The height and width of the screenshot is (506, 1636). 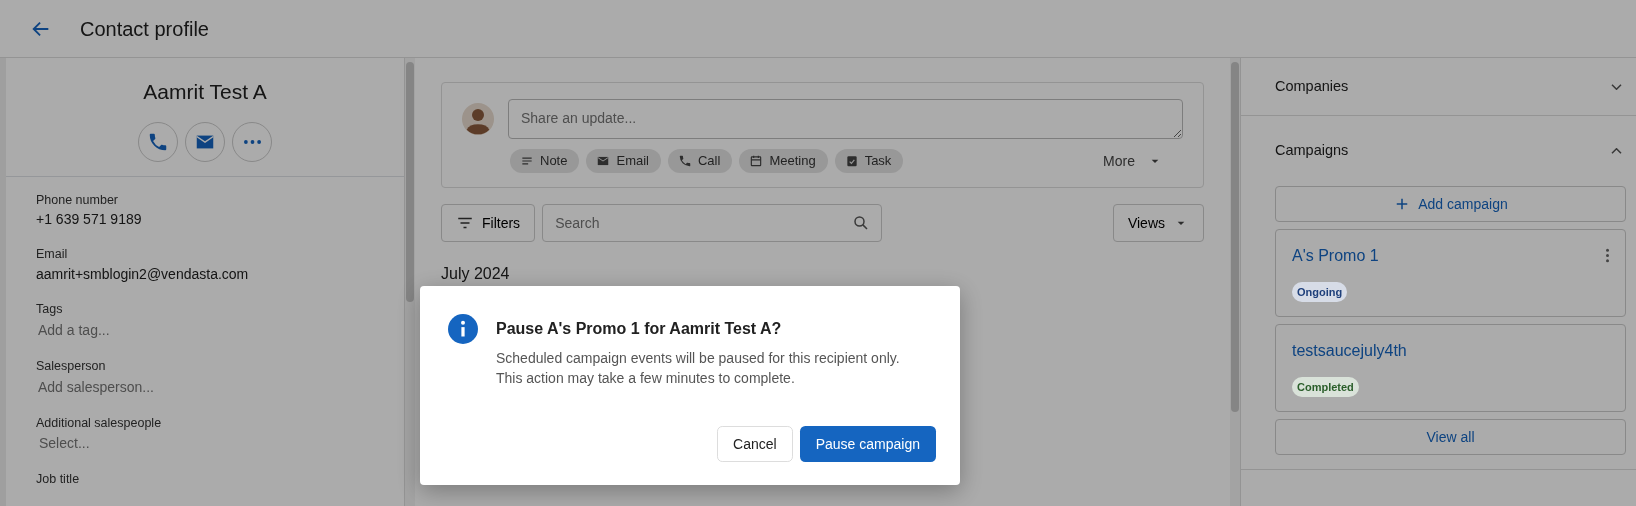 I want to click on page-title: Contact profile, so click(x=144, y=28).